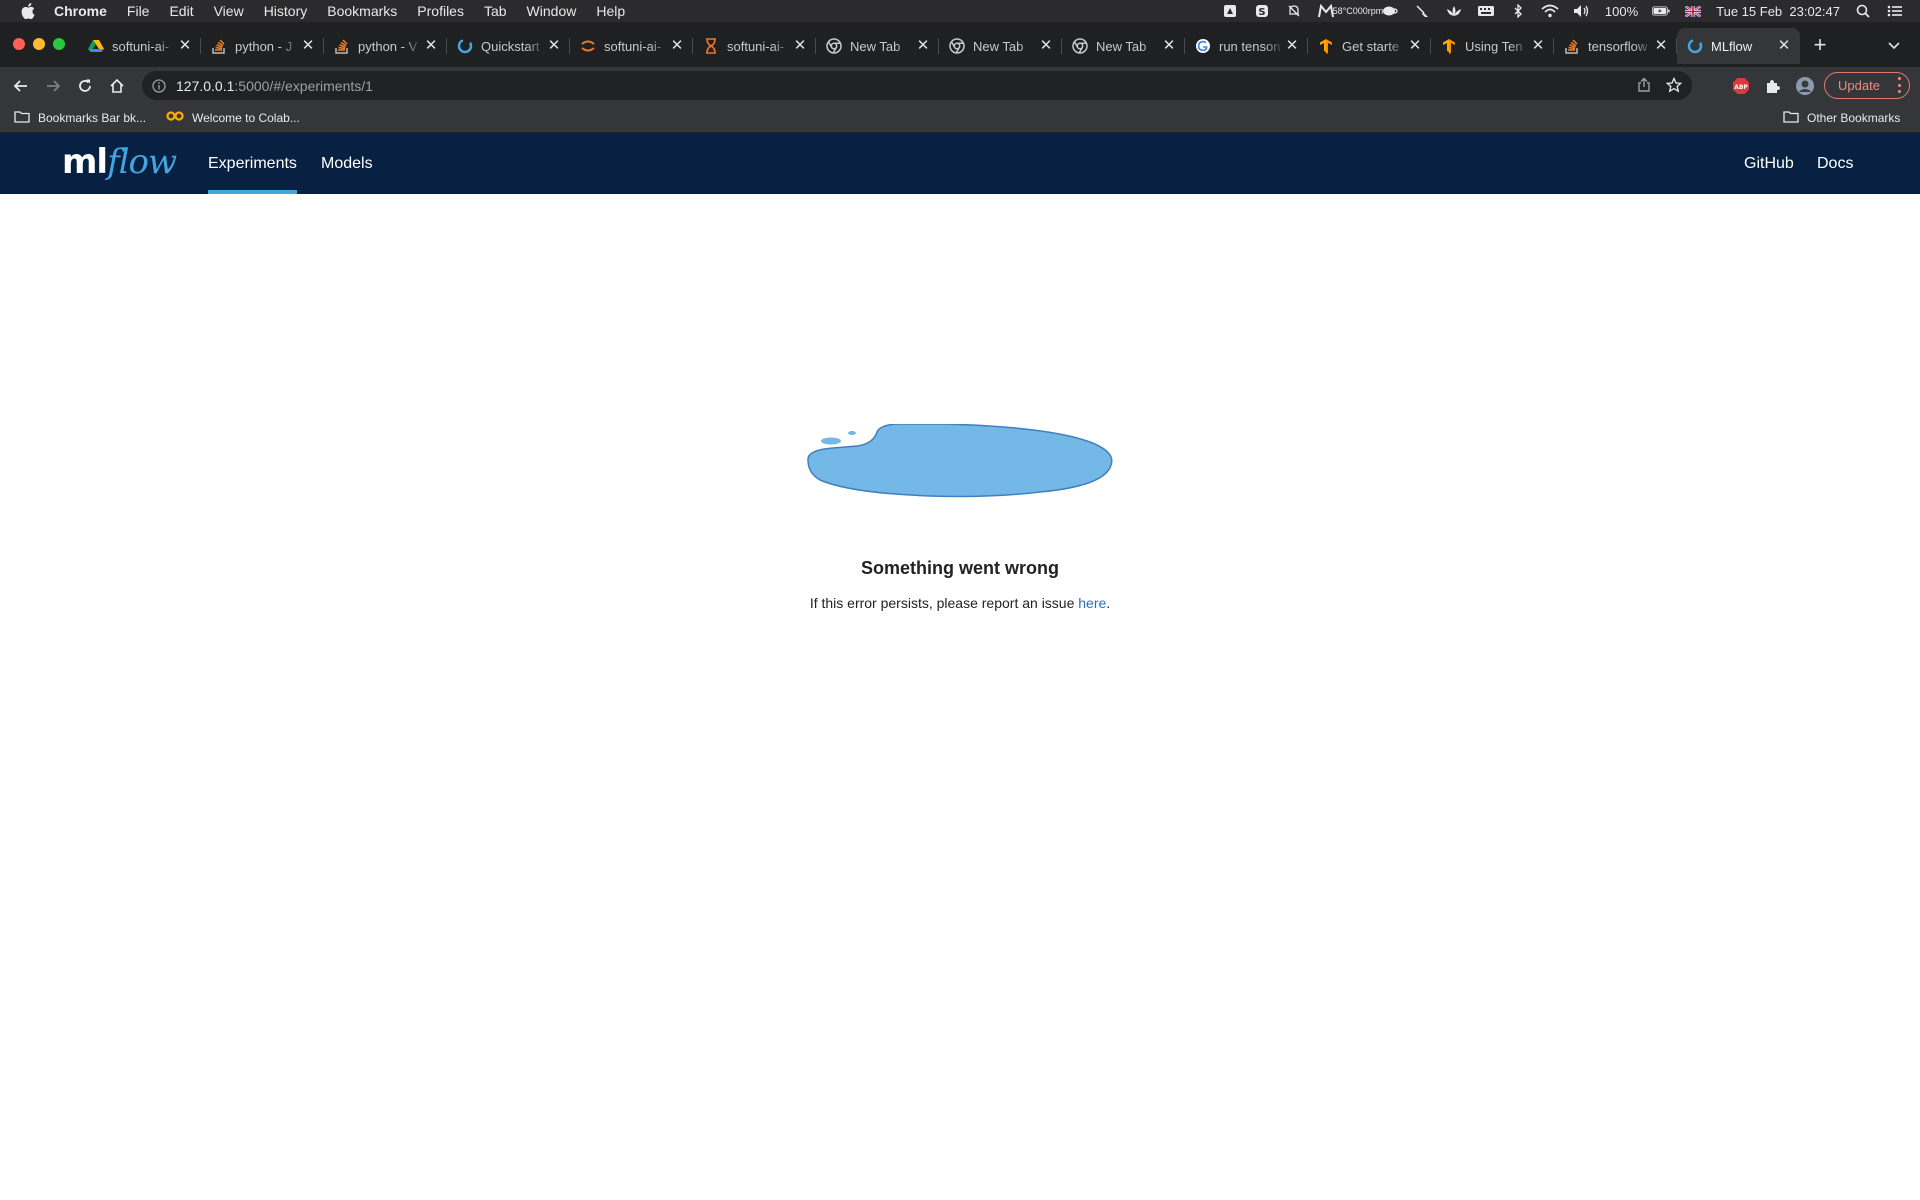 This screenshot has height=1200, width=1920. What do you see at coordinates (274, 86) in the screenshot?
I see `url-text: 127.0.0.1:5000/#/experiments/1` at bounding box center [274, 86].